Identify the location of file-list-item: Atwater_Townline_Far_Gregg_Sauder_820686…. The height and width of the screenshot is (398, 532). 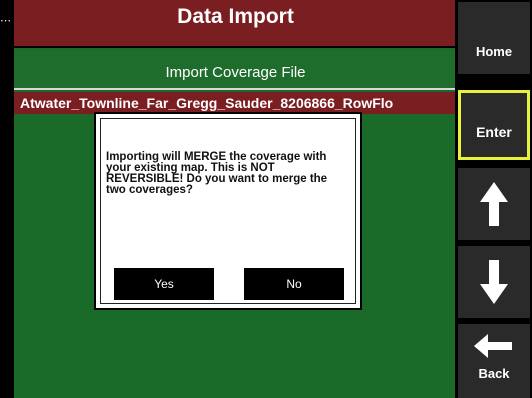
(235, 103).